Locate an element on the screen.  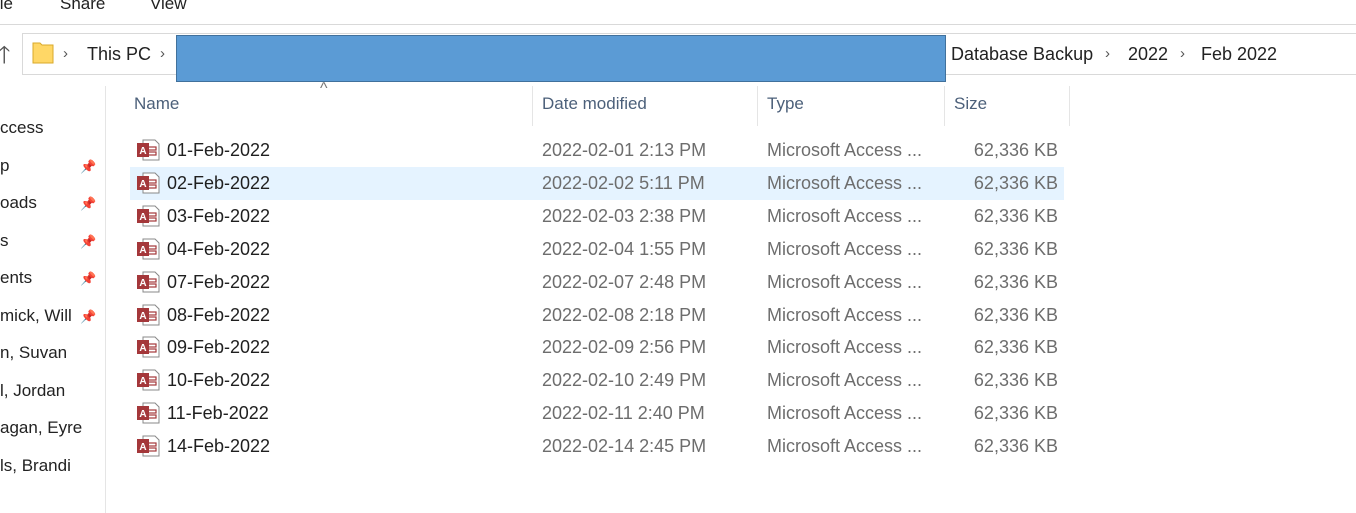
file-date-modified: 2022-02-01 2:13 PM is located at coordinates (624, 150).